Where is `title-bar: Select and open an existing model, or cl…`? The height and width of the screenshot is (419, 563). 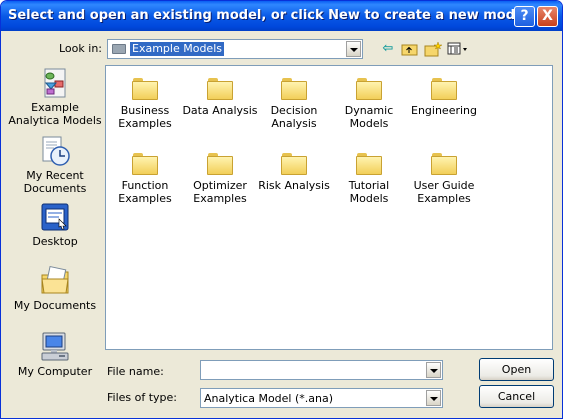 title-bar: Select and open an existing model, or cl… is located at coordinates (281, 16).